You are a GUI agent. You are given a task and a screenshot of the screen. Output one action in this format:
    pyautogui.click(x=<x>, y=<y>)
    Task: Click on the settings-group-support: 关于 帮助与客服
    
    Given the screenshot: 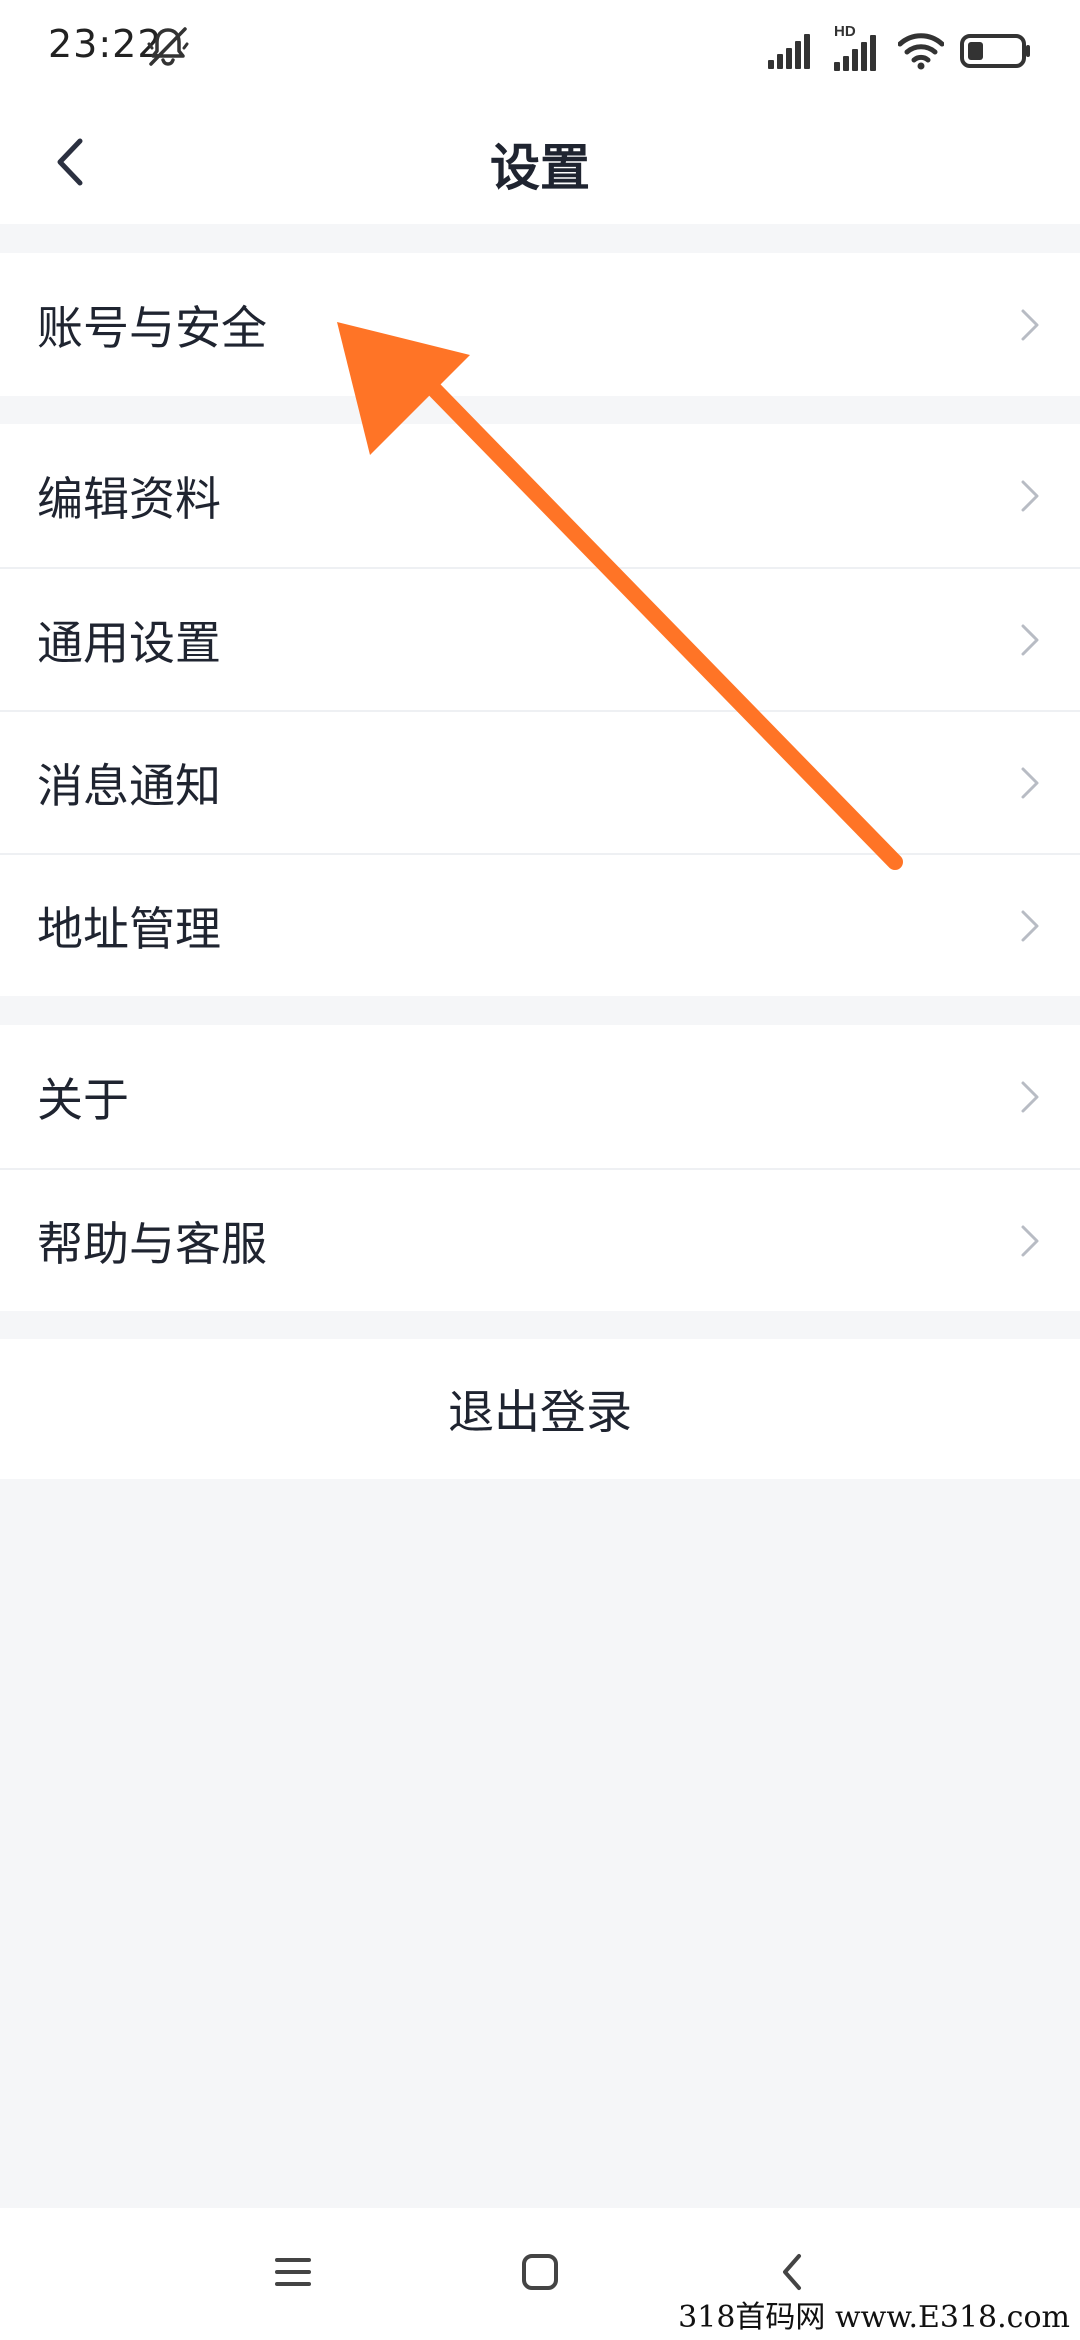 What is the action you would take?
    pyautogui.click(x=540, y=1168)
    